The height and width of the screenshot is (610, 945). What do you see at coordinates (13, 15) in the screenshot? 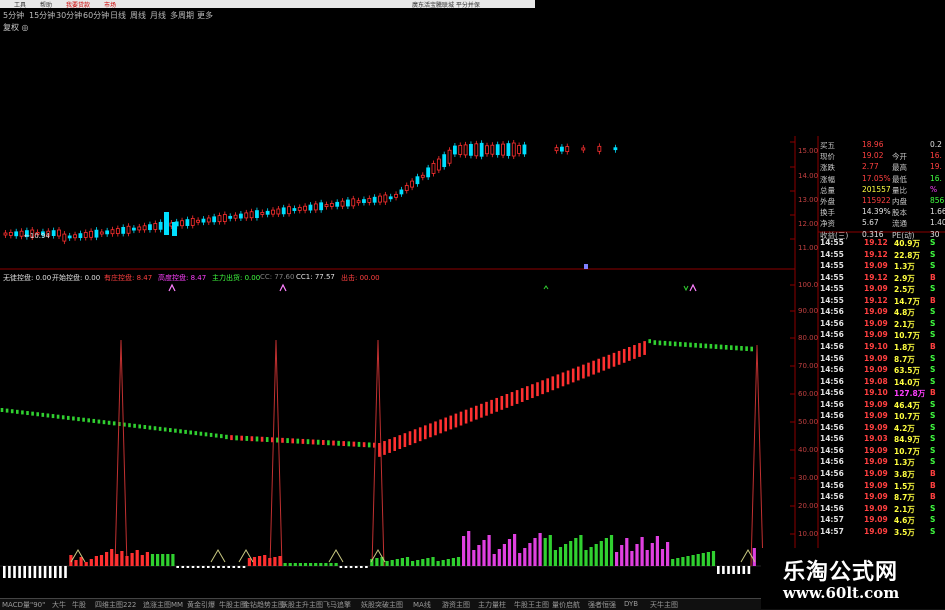
I see `period-5min: 5分钟` at bounding box center [13, 15].